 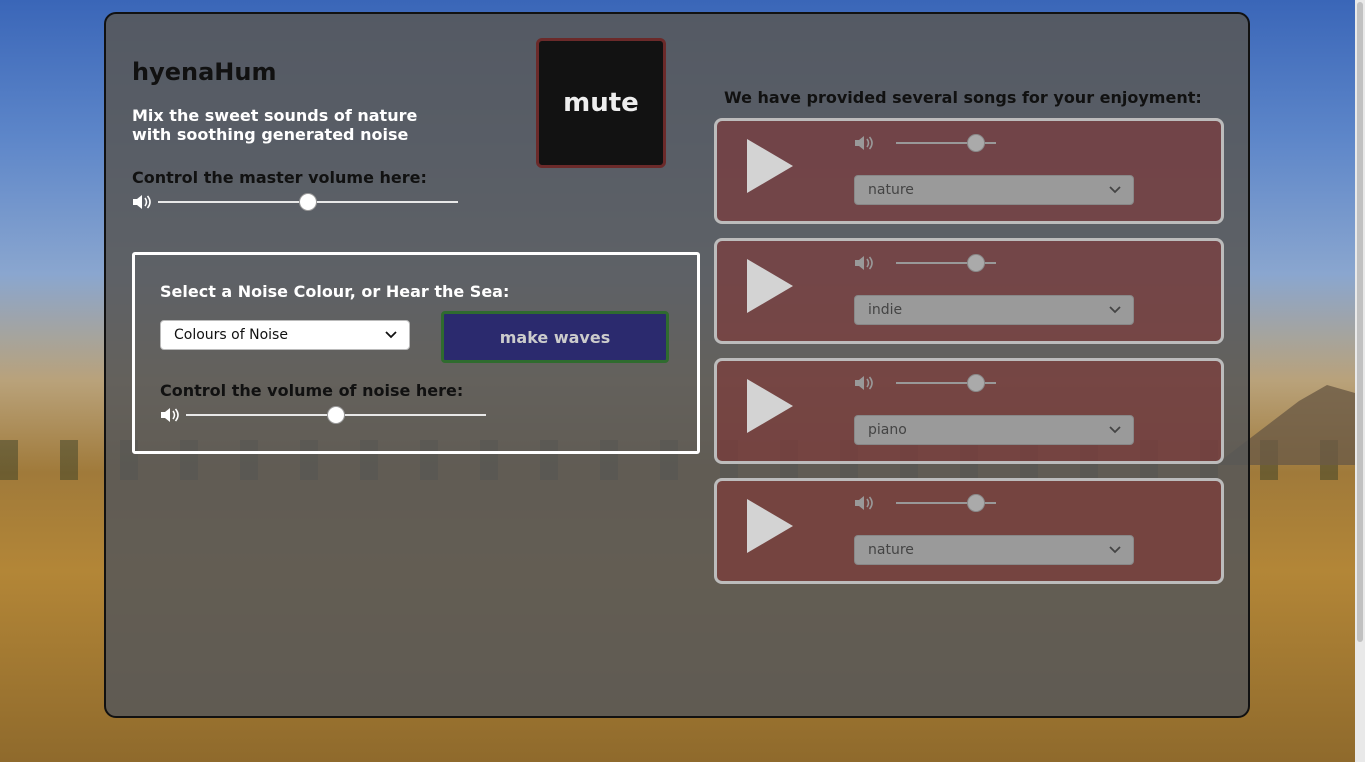 I want to click on mute-button: mute, so click(x=601, y=103).